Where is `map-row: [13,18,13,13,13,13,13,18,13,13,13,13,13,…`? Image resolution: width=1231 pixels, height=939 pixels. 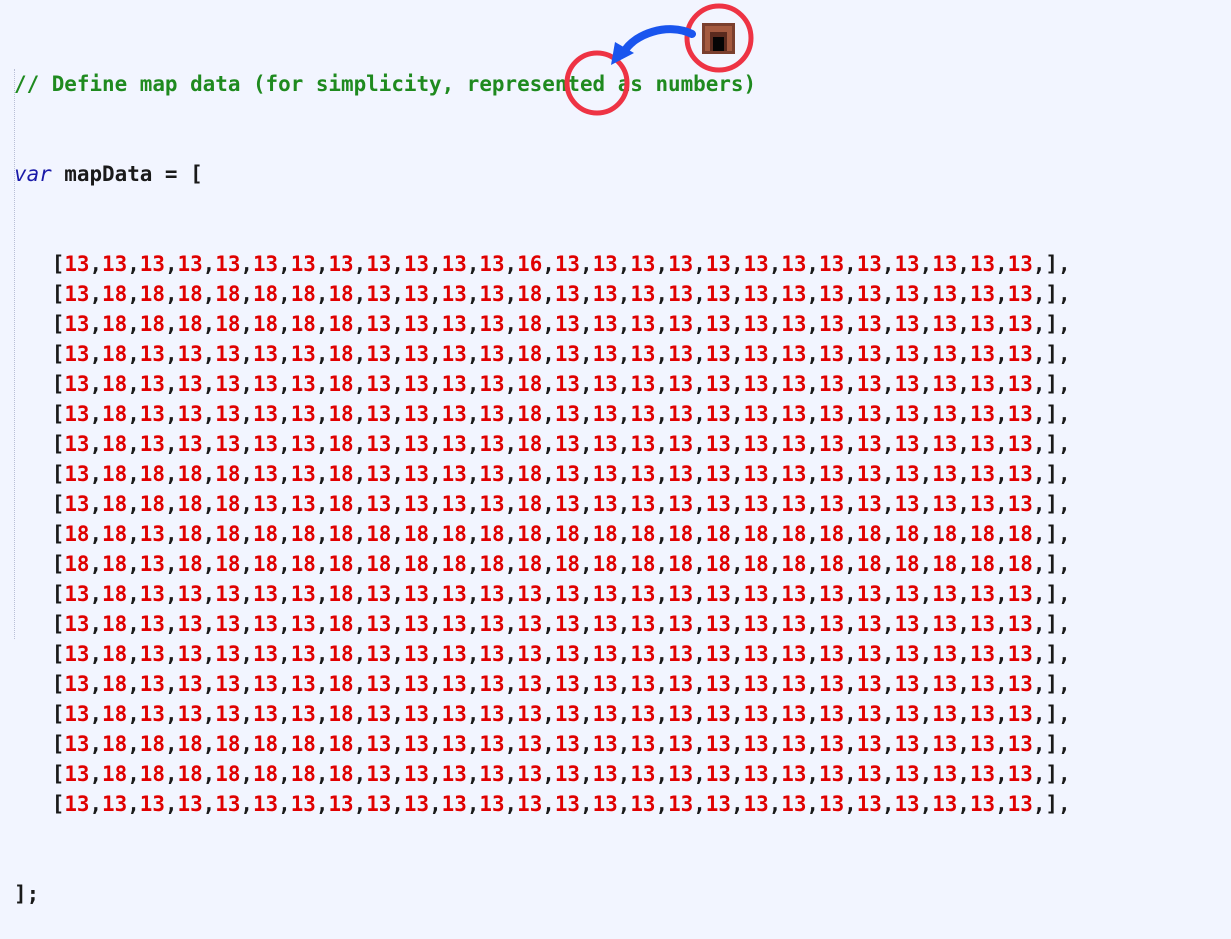 map-row: [13,18,13,13,13,13,13,18,13,13,13,13,13,… is located at coordinates (542, 684).